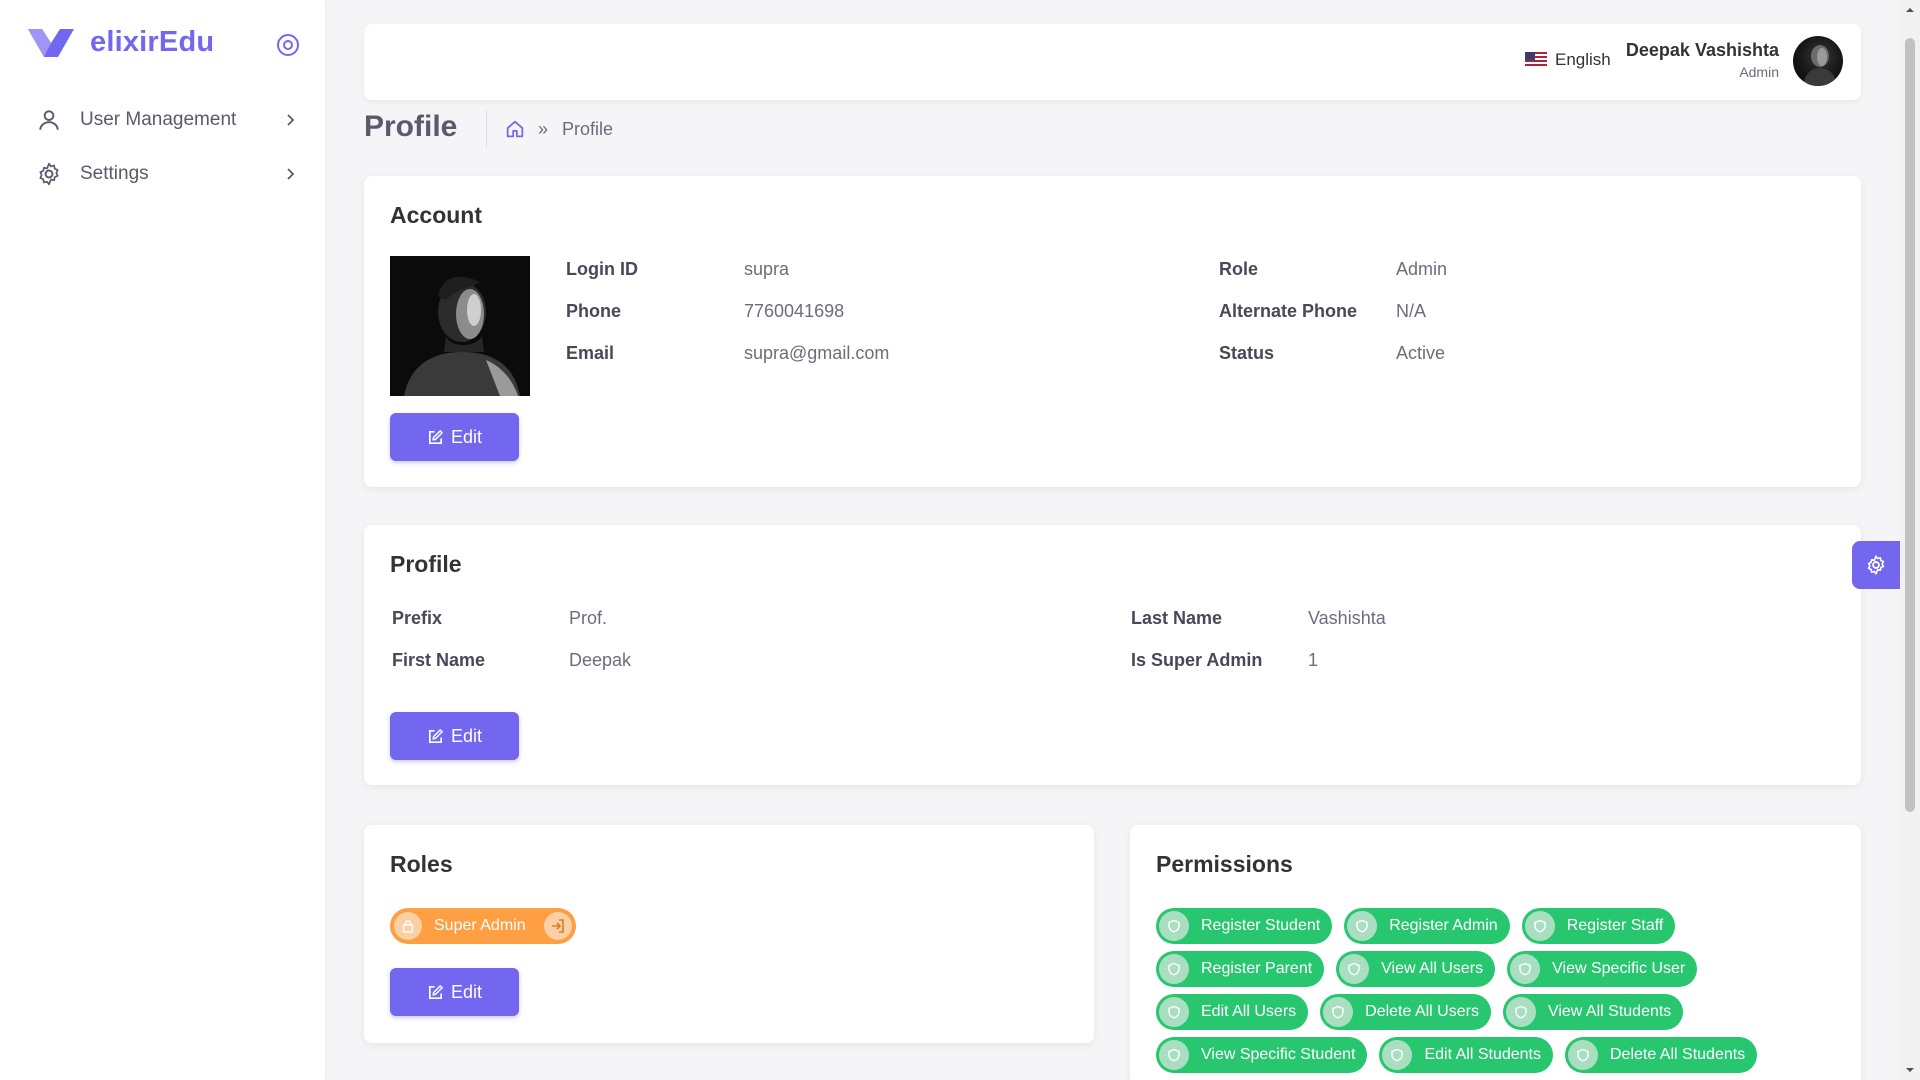 The width and height of the screenshot is (1920, 1080). I want to click on permission-chip: Register Student, so click(1244, 926).